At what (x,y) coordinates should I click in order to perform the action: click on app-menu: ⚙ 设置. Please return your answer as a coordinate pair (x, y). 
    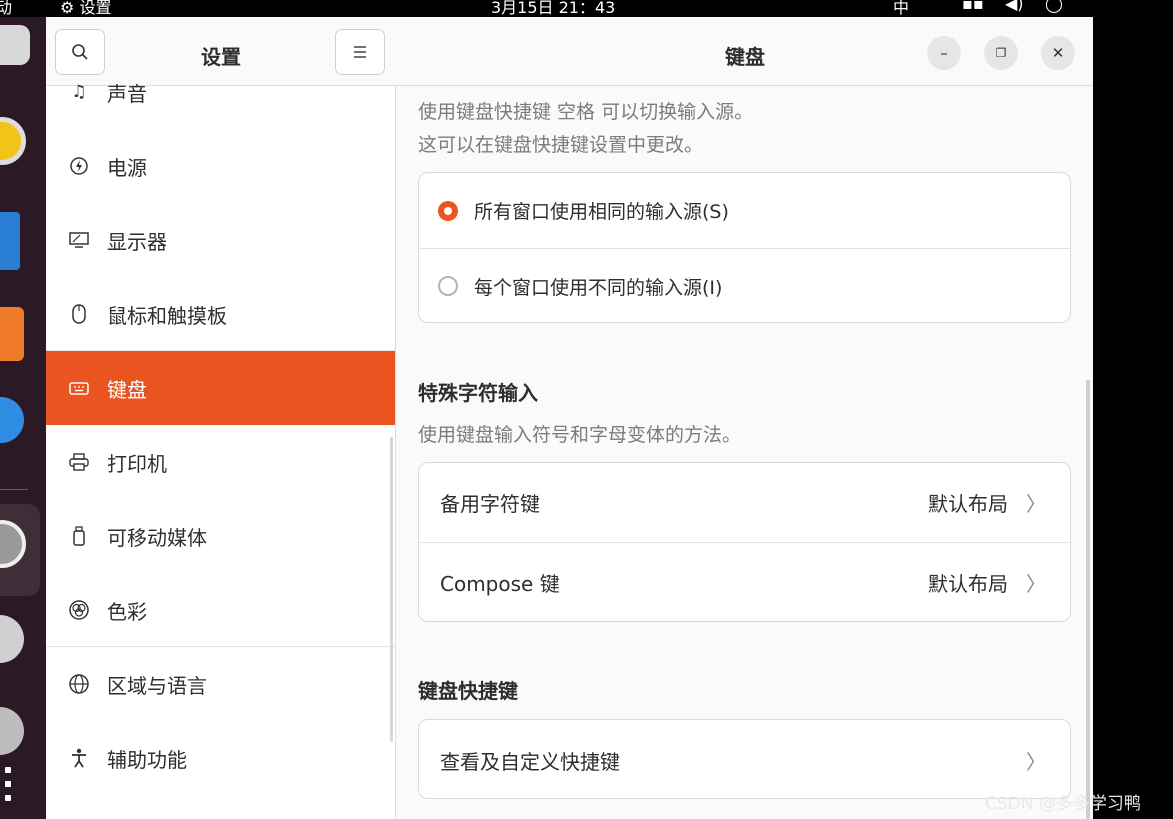
    Looking at the image, I should click on (85, 9).